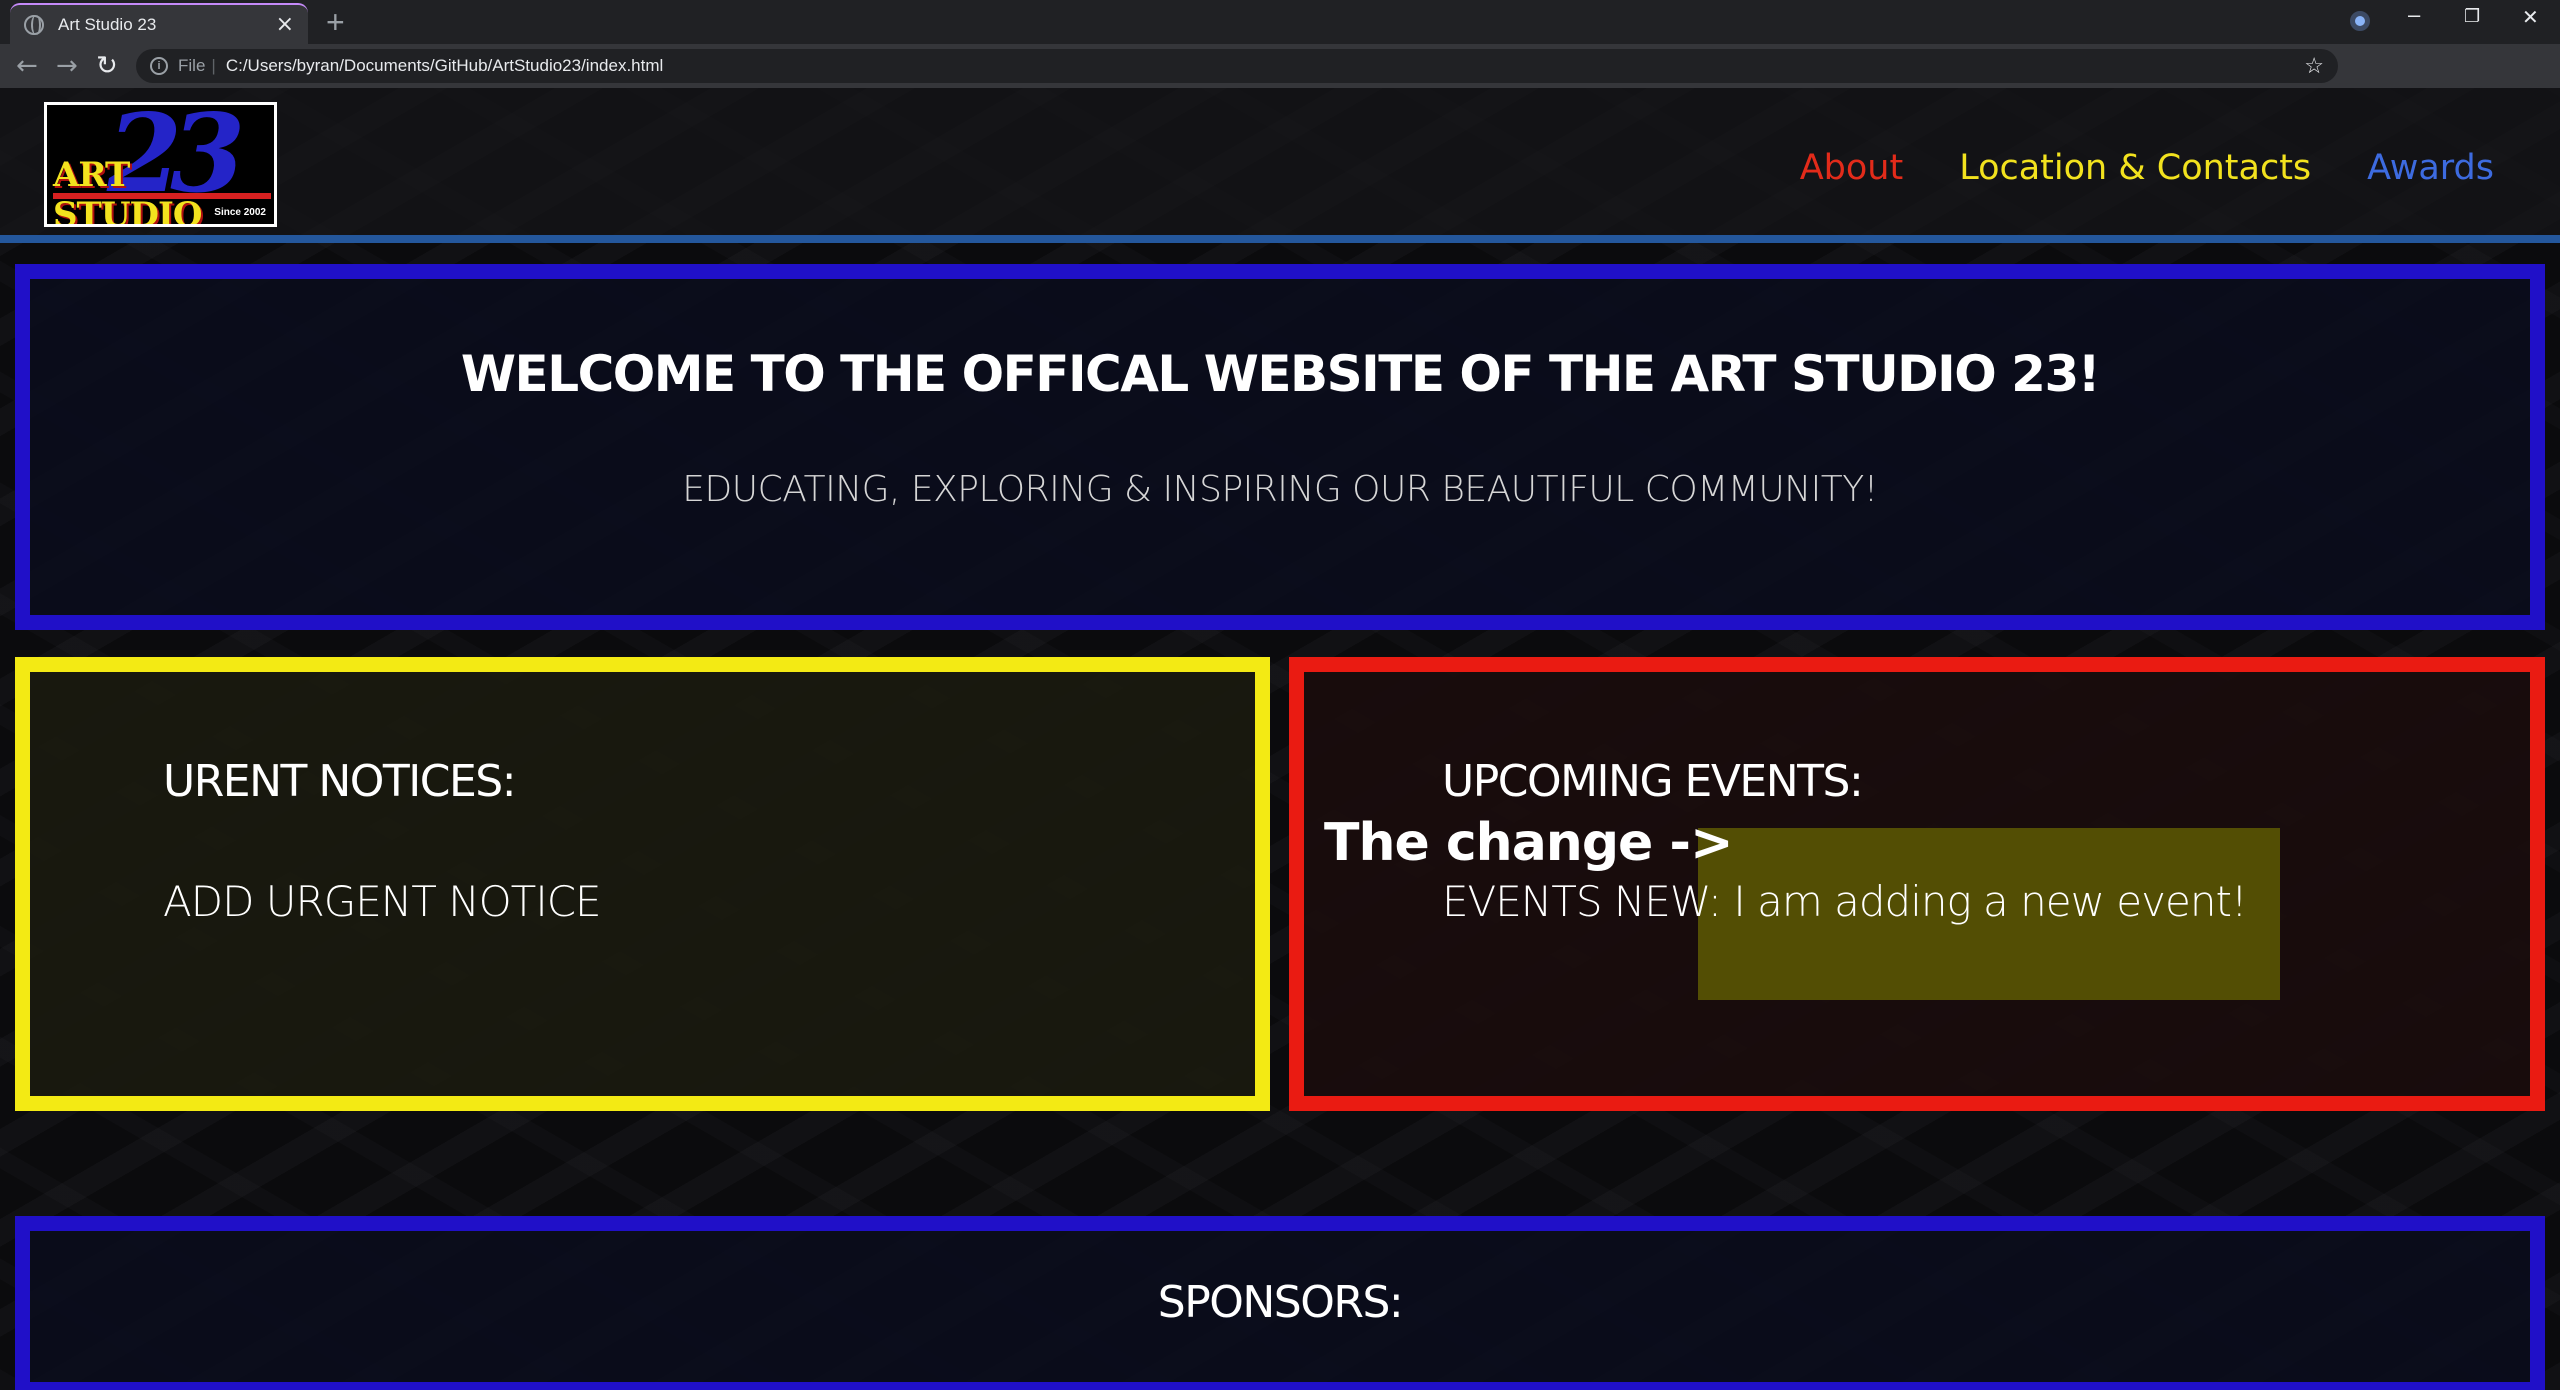  What do you see at coordinates (2314, 66) in the screenshot?
I see `bookmark-star-icon: ☆` at bounding box center [2314, 66].